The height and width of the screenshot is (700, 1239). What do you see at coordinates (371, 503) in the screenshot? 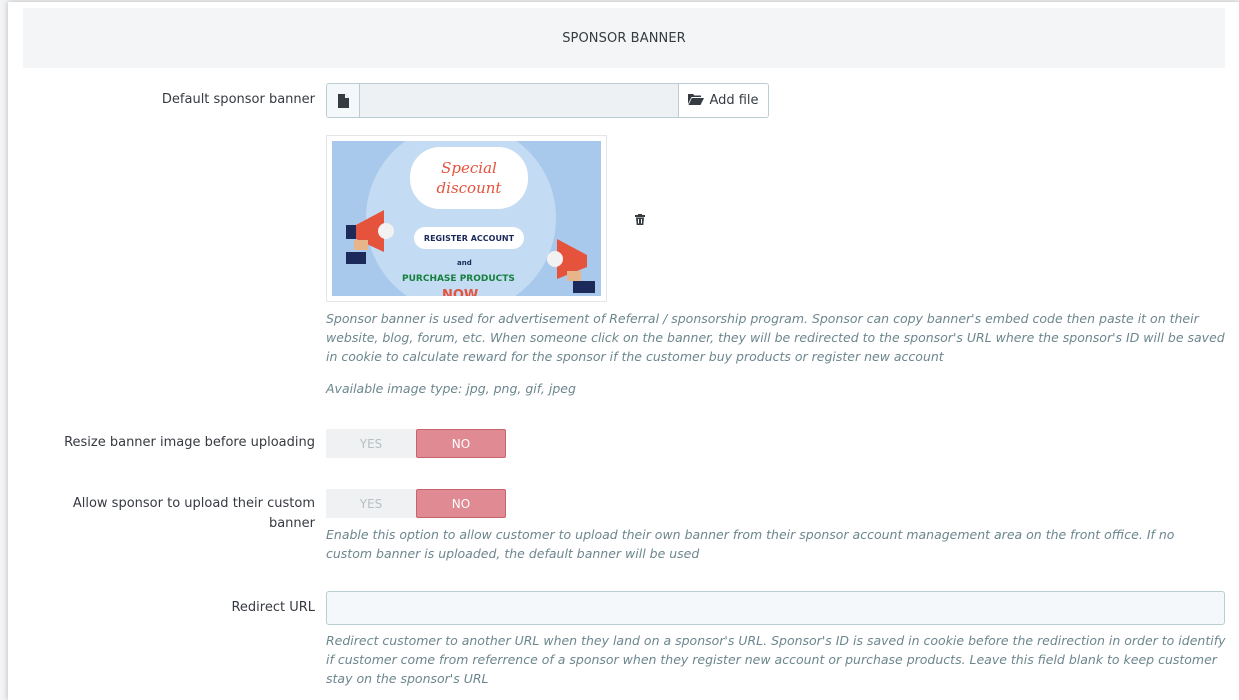
I see `custom-banner-yes-option: YES` at bounding box center [371, 503].